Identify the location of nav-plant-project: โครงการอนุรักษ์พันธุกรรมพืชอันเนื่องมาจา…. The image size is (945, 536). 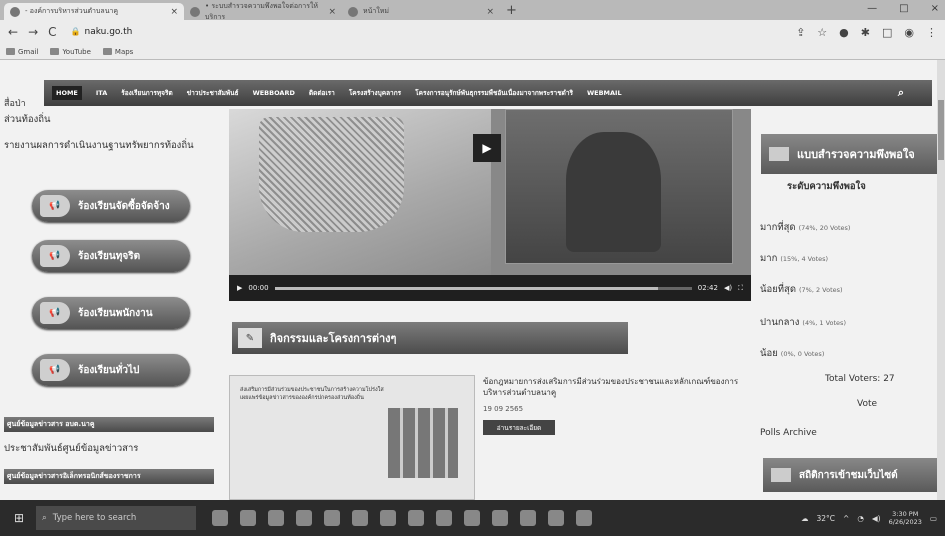
(494, 93).